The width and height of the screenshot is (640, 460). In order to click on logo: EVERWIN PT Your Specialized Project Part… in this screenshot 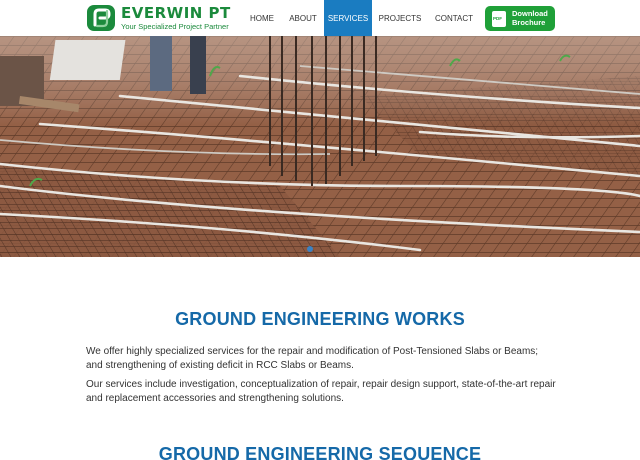, I will do `click(158, 18)`.